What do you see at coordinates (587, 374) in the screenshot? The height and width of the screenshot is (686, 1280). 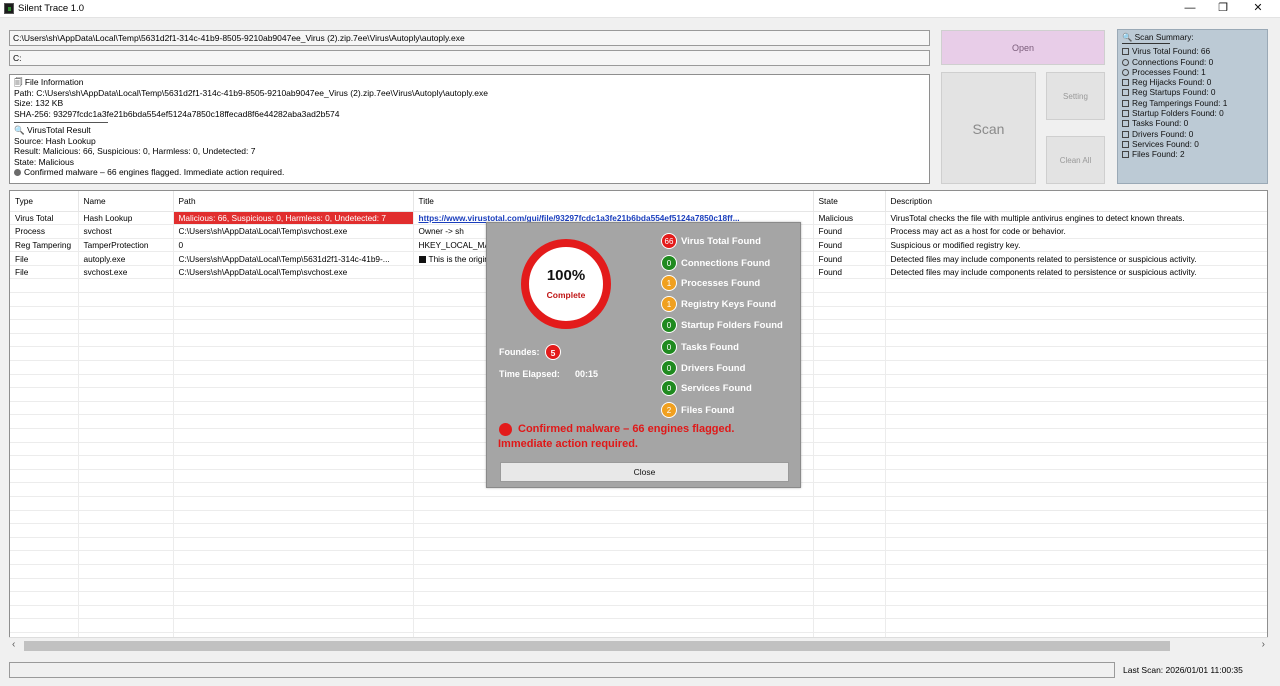 I see `time-elapsed-value: 00:15` at bounding box center [587, 374].